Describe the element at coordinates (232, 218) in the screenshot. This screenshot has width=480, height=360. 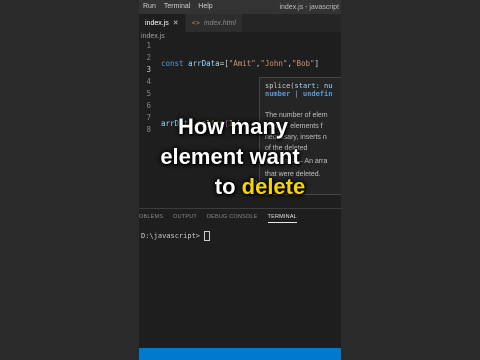
I see `tab-debug-console: DEBUG CONSOLE` at that location.